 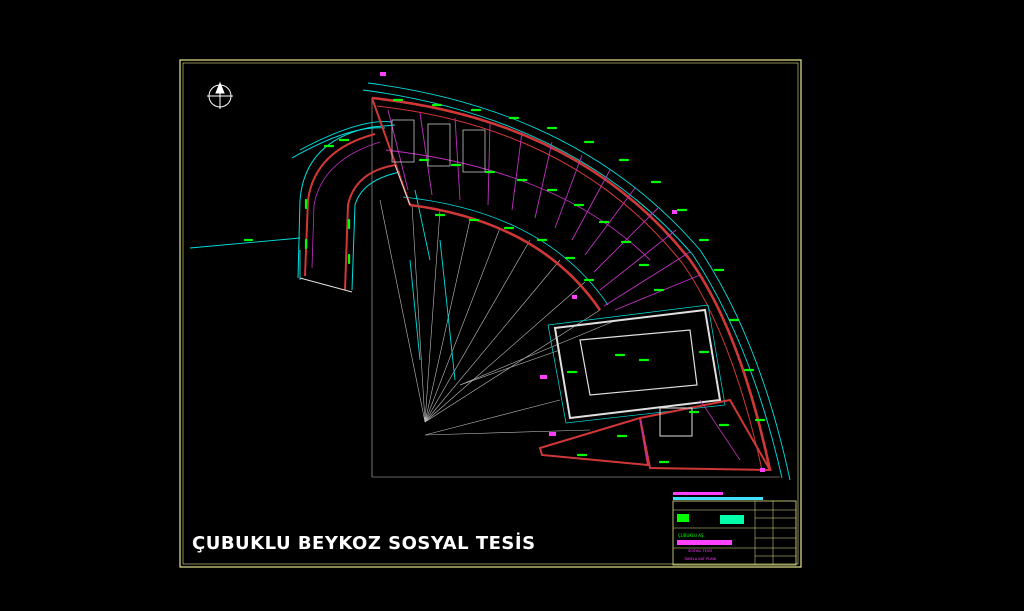 What do you see at coordinates (700, 550) in the screenshot?
I see `title-block-sheet: SOSYAL TESİS` at bounding box center [700, 550].